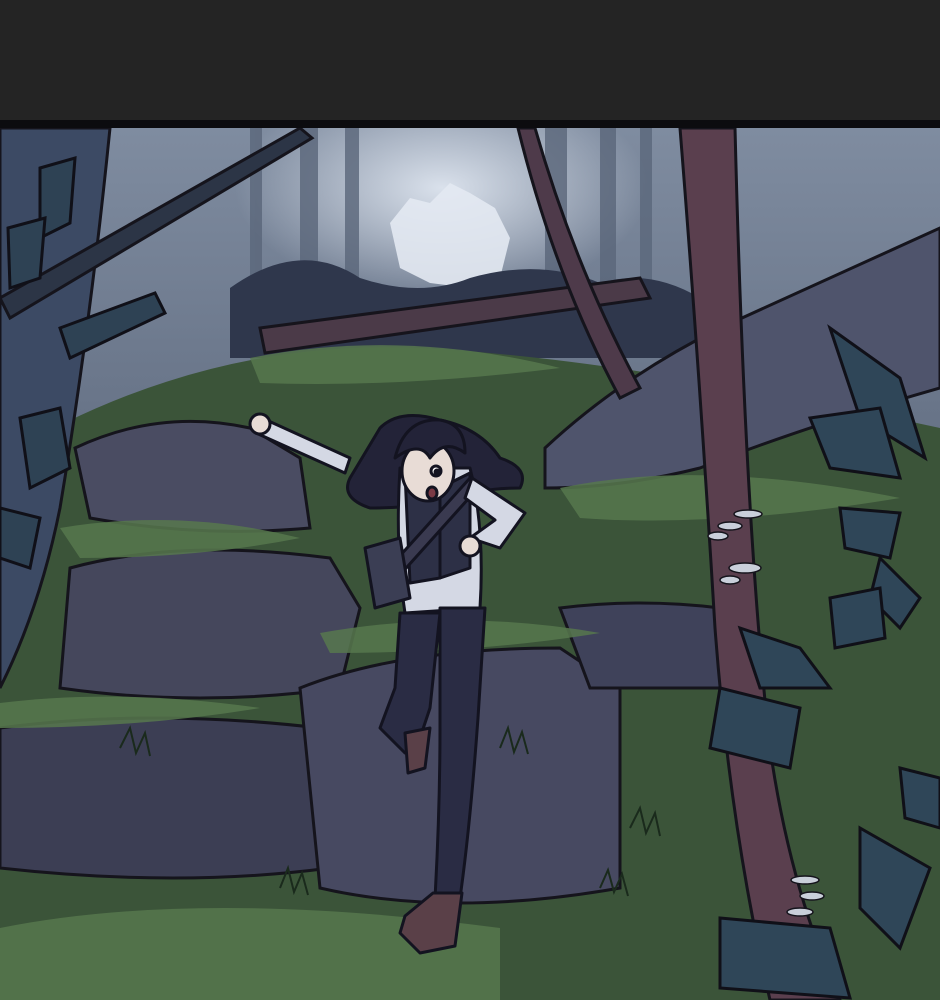  I want to click on girl-boot-back, so click(417, 750).